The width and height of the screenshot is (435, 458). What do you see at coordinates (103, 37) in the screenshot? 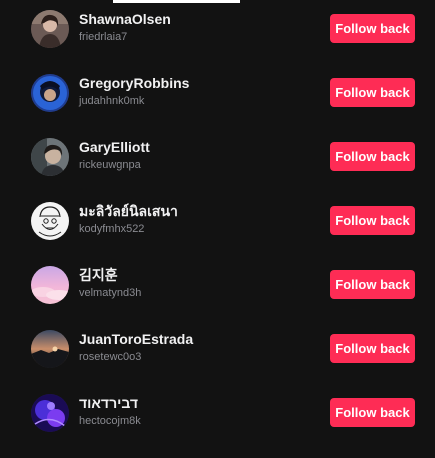
I see `user-handle: friedrlaia7` at bounding box center [103, 37].